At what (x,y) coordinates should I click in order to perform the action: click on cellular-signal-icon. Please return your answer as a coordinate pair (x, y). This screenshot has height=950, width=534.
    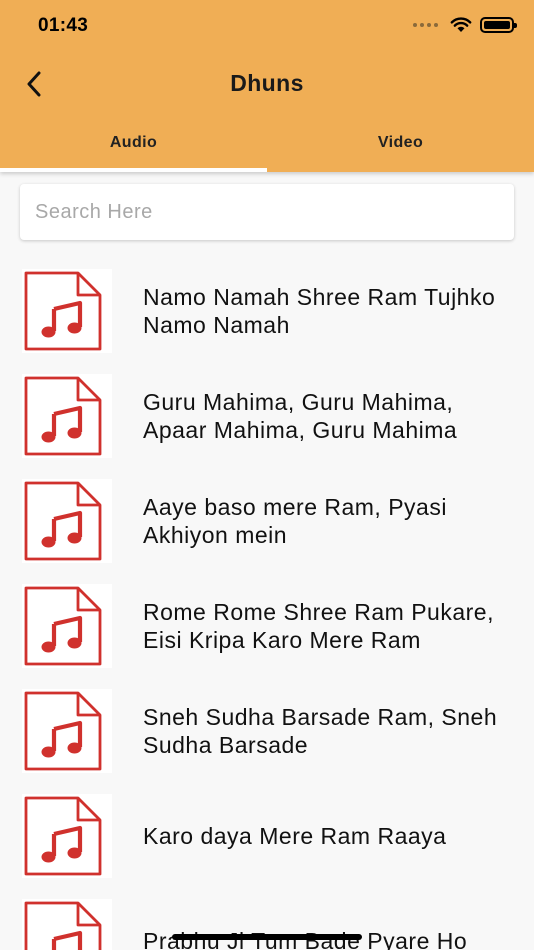
    Looking at the image, I should click on (425, 25).